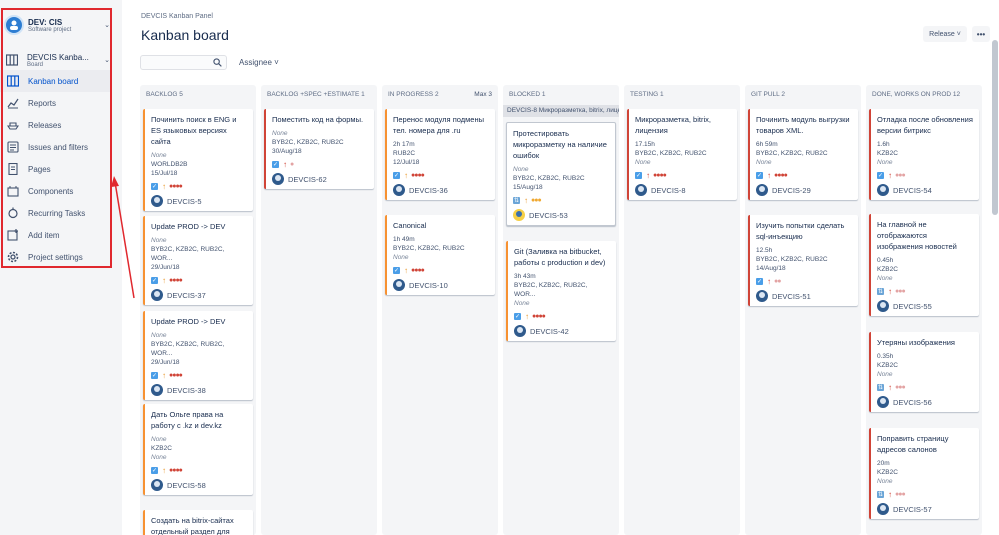 Image resolution: width=999 pixels, height=535 pixels. What do you see at coordinates (56, 125) in the screenshot?
I see `sidebar-item-releases: Releases` at bounding box center [56, 125].